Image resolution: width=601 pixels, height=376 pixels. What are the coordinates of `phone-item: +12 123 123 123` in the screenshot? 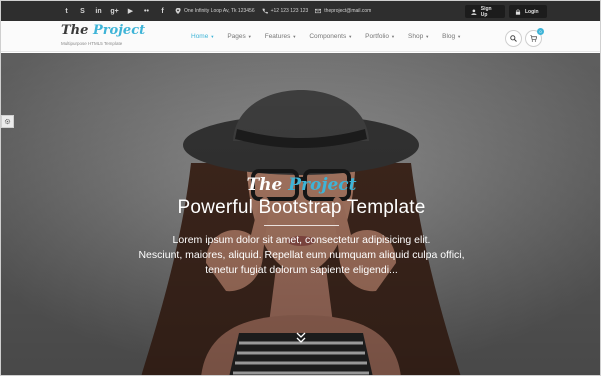 It's located at (285, 11).